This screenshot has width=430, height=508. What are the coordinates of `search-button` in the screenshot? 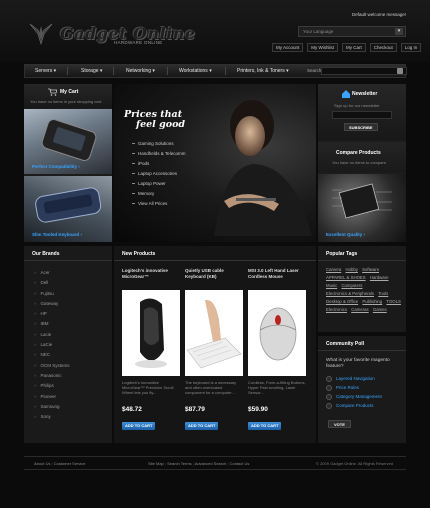 It's located at (400, 71).